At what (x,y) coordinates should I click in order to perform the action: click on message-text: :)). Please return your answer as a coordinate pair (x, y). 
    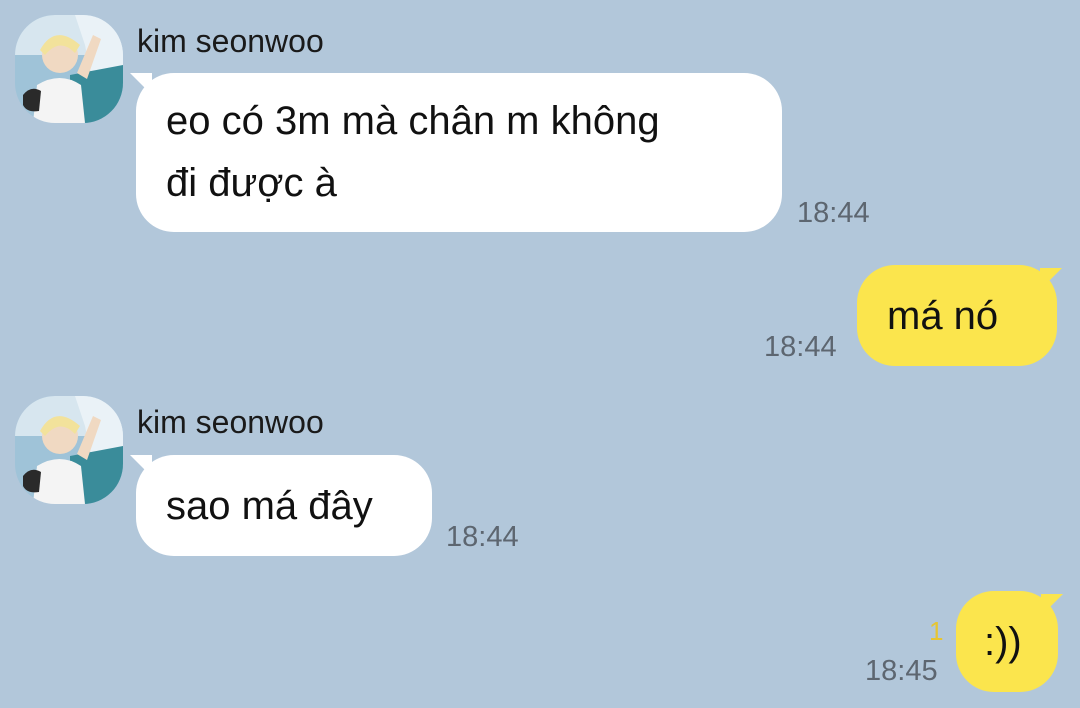
    Looking at the image, I should click on (1003, 642).